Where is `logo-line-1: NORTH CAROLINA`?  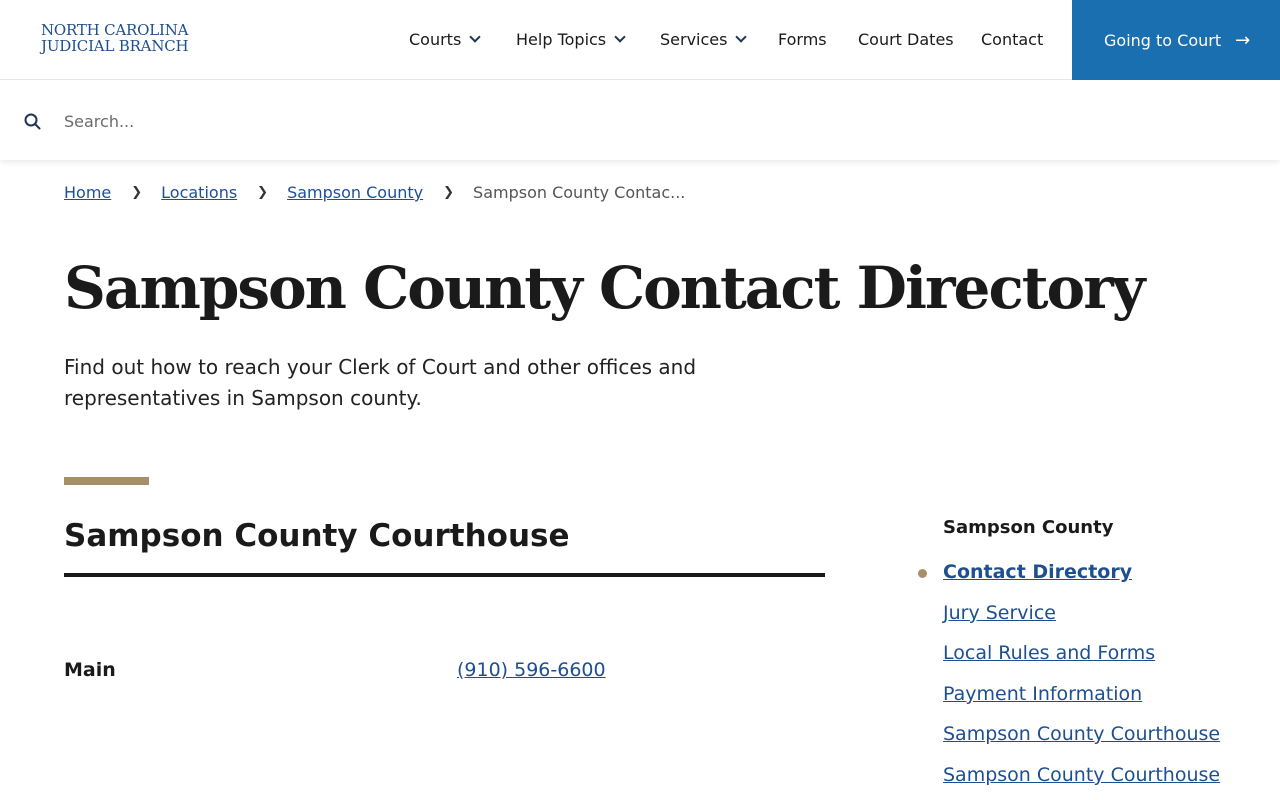 logo-line-1: NORTH CAROLINA is located at coordinates (115, 30).